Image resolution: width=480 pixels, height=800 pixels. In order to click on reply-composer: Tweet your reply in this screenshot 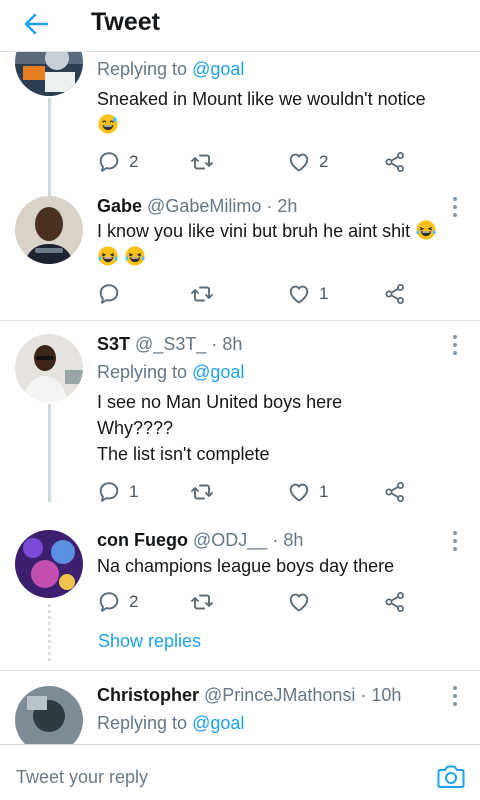, I will do `click(240, 772)`.